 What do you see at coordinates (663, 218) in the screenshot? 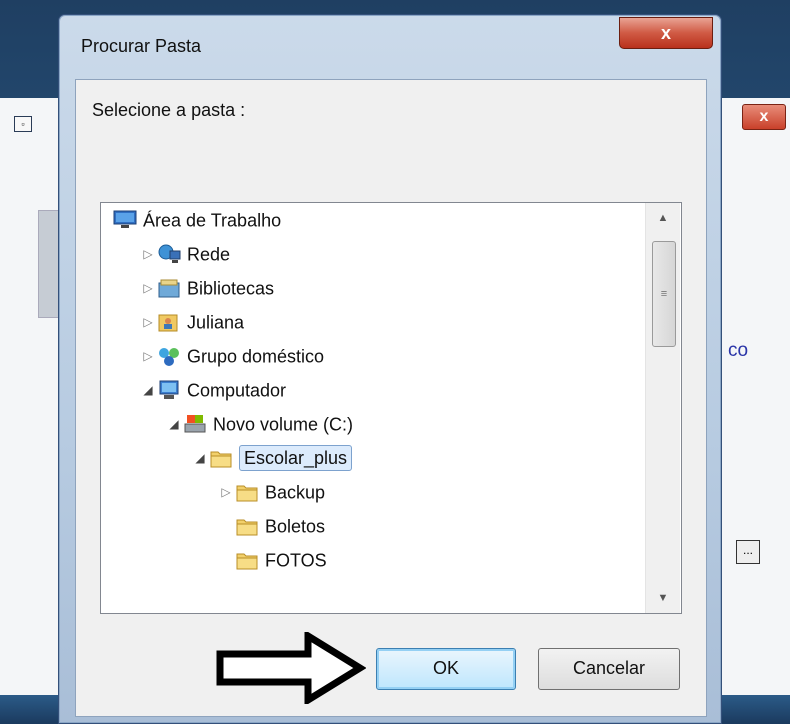
I see `scroll-up-arrow-icon: ▲` at bounding box center [663, 218].